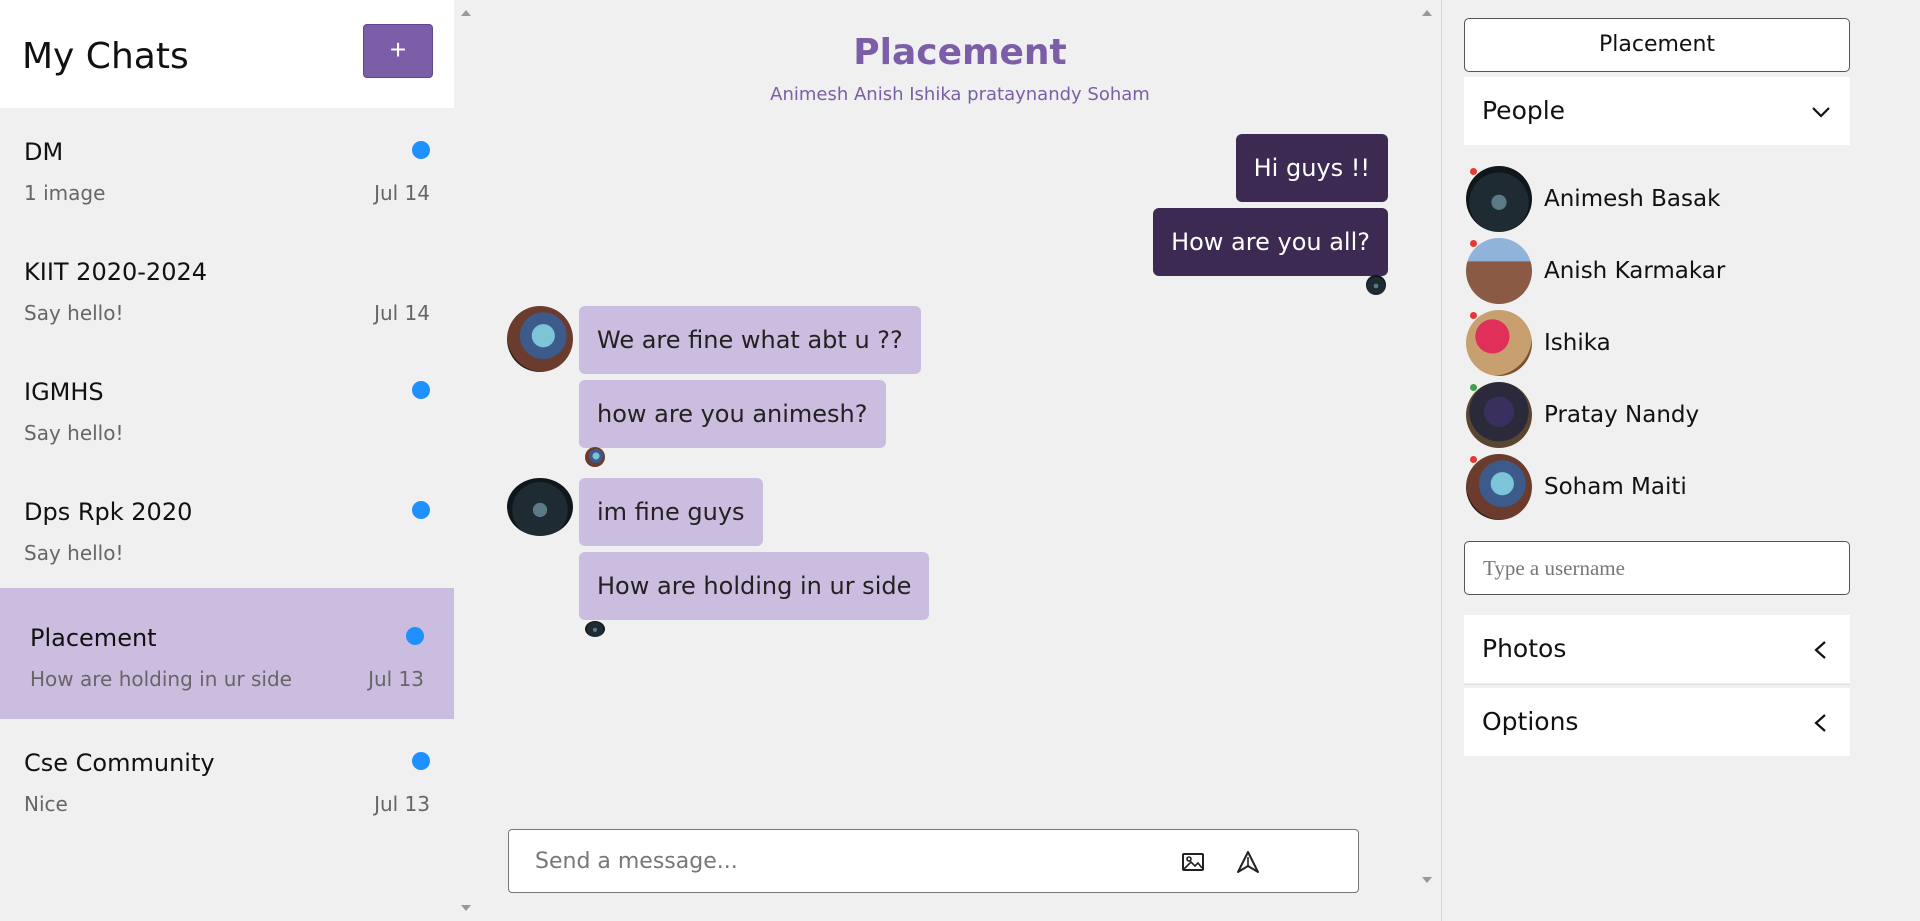 The width and height of the screenshot is (1920, 921). Describe the element at coordinates (227, 408) in the screenshot. I see `chat-item-igmhs: IGMHS Say hello!` at that location.